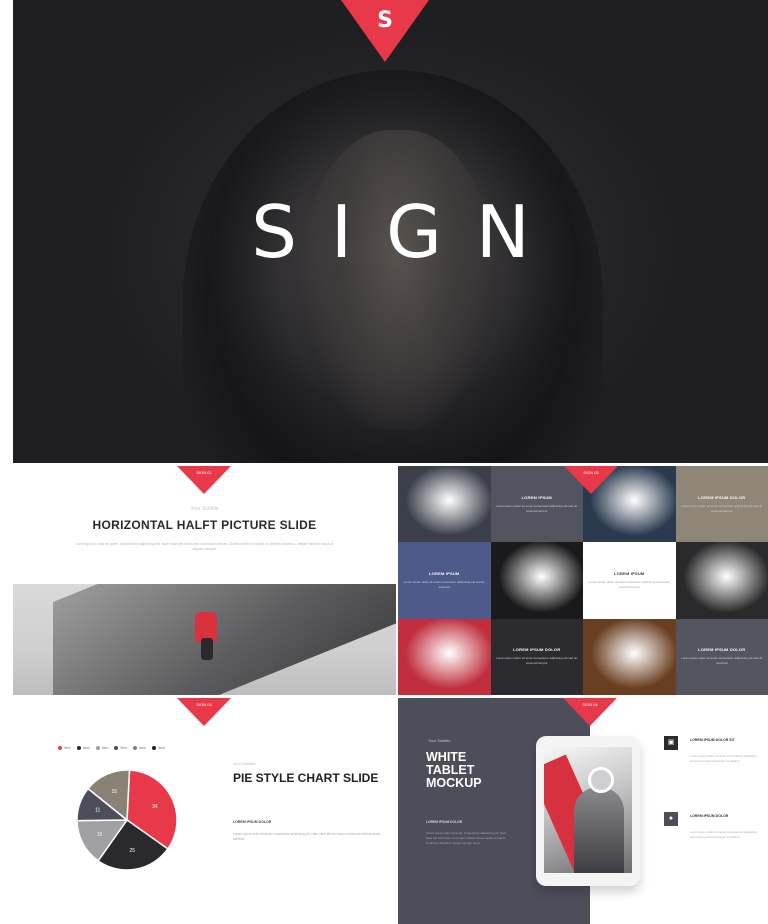  Describe the element at coordinates (385, 20) in the screenshot. I see `sign-logo-icon: S` at that location.